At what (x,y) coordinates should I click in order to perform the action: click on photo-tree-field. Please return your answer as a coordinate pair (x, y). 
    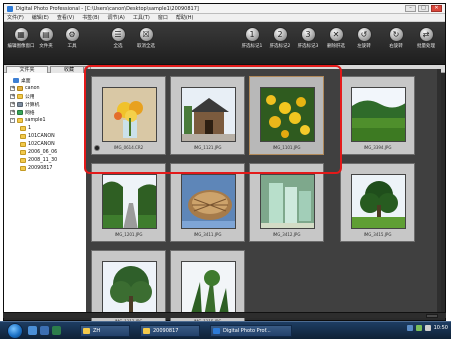
    Looking at the image, I should click on (378, 201).